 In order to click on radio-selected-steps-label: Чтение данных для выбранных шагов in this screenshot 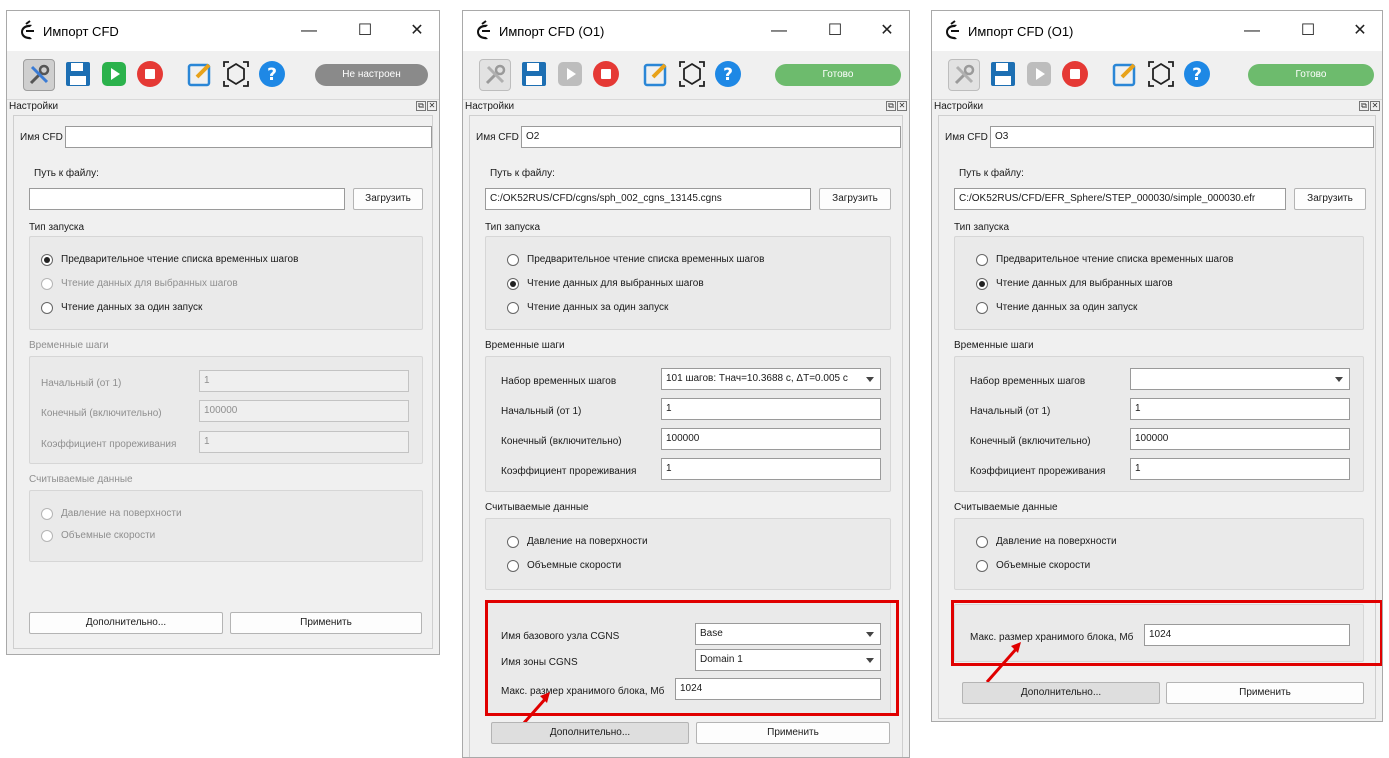, I will do `click(1084, 283)`.